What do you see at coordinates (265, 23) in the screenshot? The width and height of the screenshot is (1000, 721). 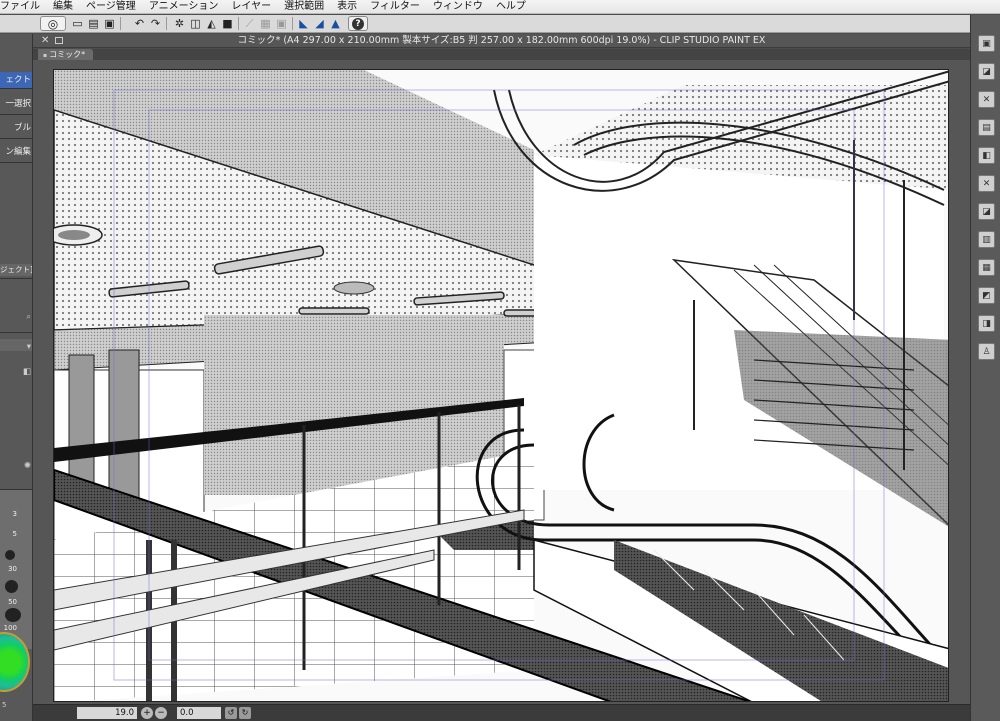 I see `crop-icon: ▦` at bounding box center [265, 23].